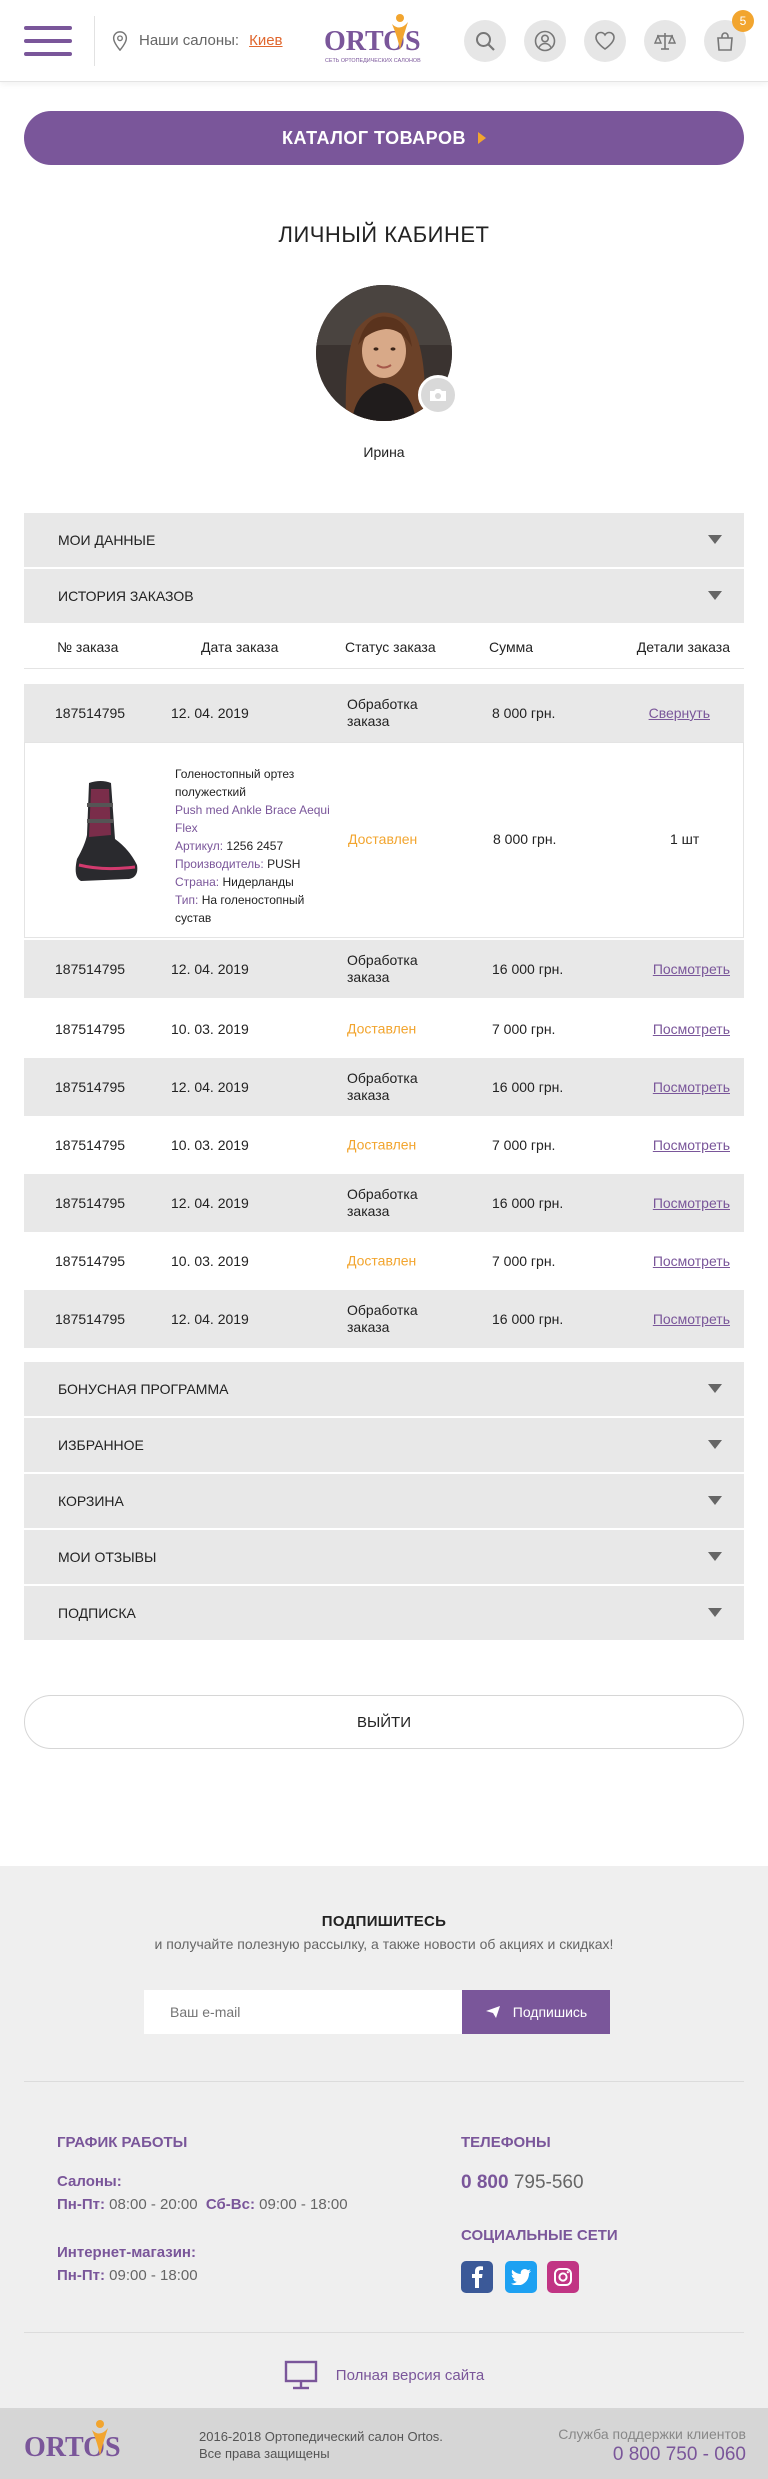 This screenshot has width=768, height=2479. Describe the element at coordinates (107, 1557) in the screenshot. I see `section-reviews-label: МОИ ОТЗЫВЫ` at that location.